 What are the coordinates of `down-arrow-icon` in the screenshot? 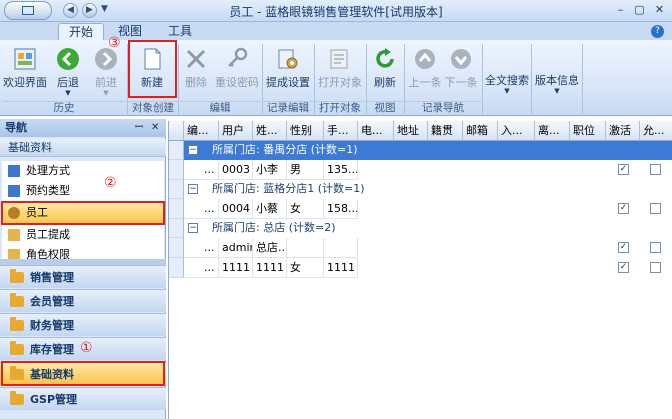 It's located at (461, 59).